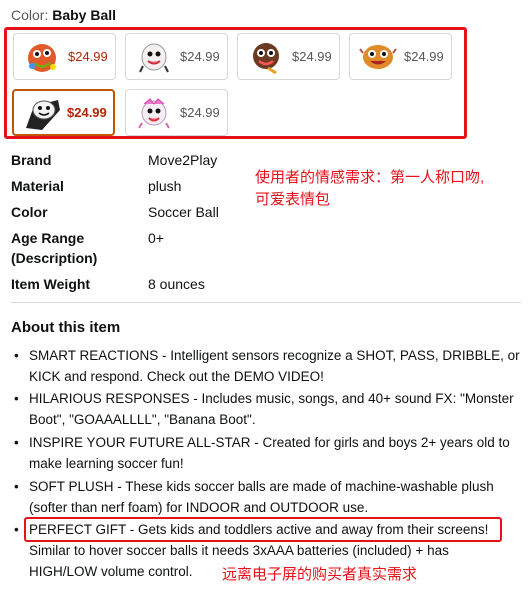  Describe the element at coordinates (266, 59) in the screenshot. I see `brown-ball-face-icon` at that location.